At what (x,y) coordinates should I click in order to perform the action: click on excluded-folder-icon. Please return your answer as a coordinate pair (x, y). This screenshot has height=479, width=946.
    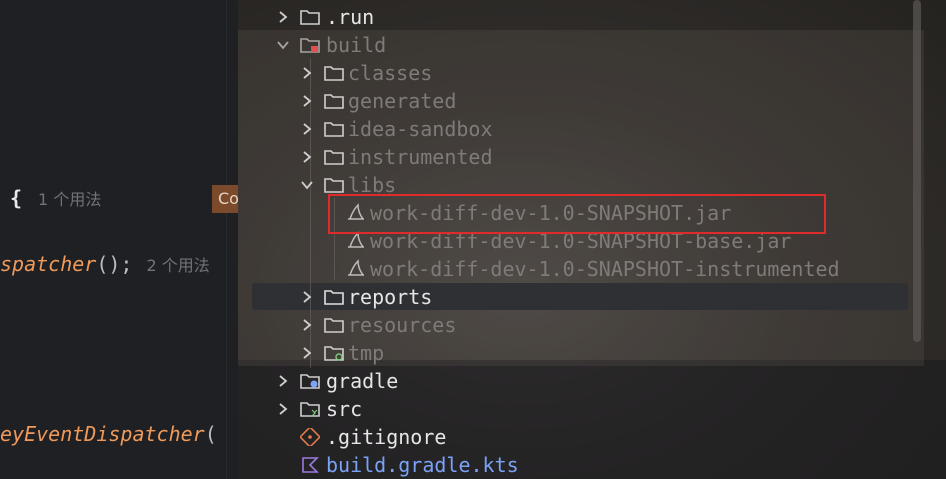
    Looking at the image, I should click on (310, 45).